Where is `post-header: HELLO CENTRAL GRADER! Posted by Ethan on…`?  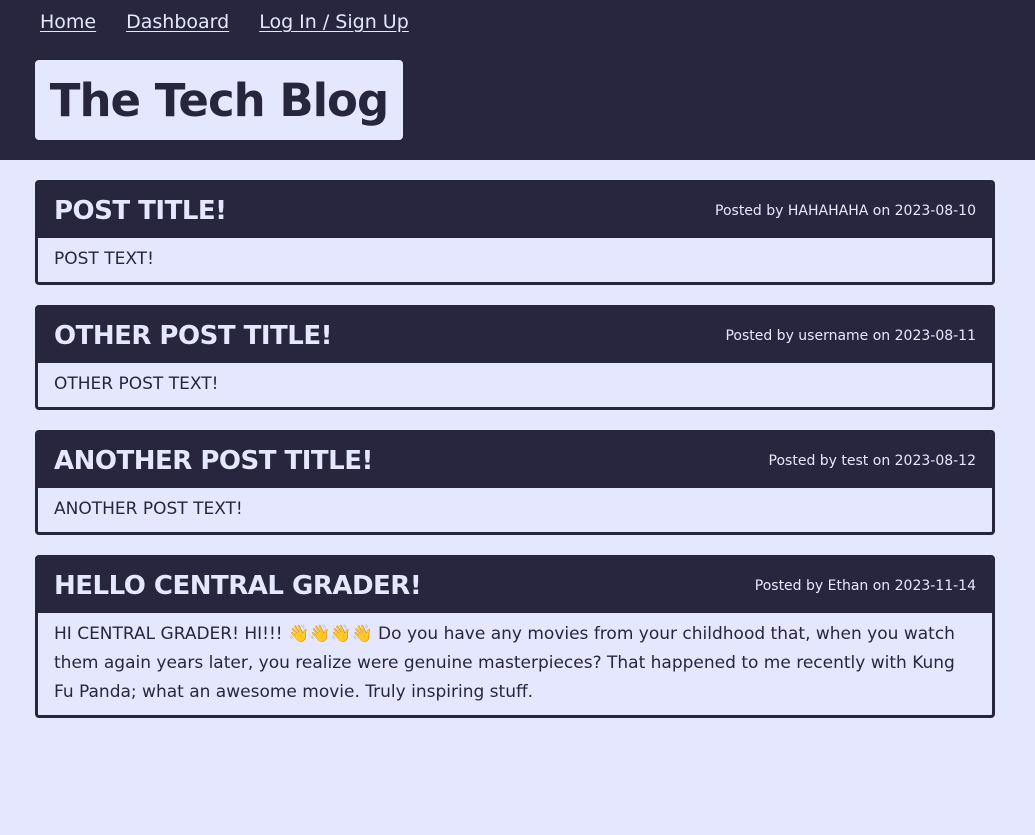 post-header: HELLO CENTRAL GRADER! Posted by Ethan on… is located at coordinates (515, 585).